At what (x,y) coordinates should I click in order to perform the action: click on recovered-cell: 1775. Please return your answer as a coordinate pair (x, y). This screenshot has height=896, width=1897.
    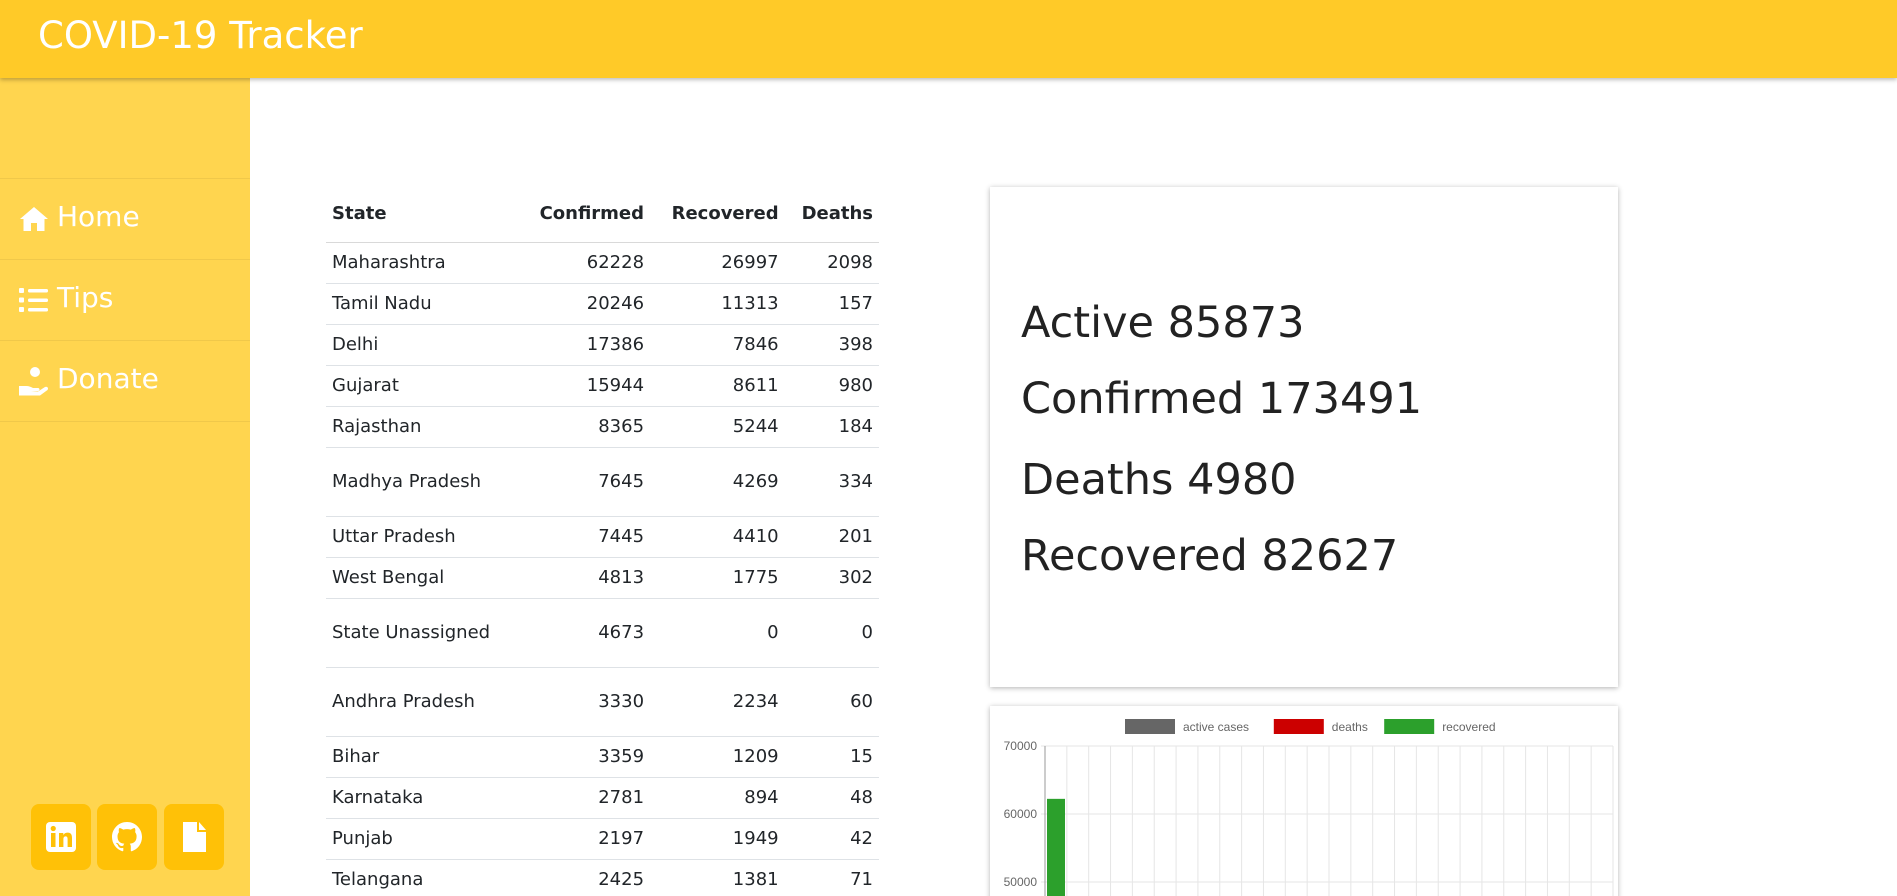
    Looking at the image, I should click on (717, 577).